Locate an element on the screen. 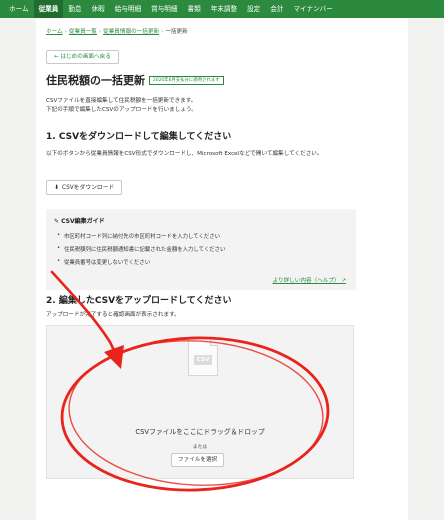 This screenshot has width=444, height=520. nav-item-home: ホーム is located at coordinates (19, 9).